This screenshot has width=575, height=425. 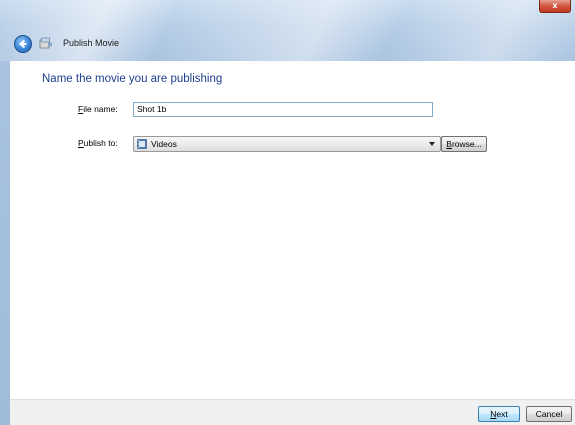 What do you see at coordinates (502, 414) in the screenshot?
I see `next-label-rest: ext` at bounding box center [502, 414].